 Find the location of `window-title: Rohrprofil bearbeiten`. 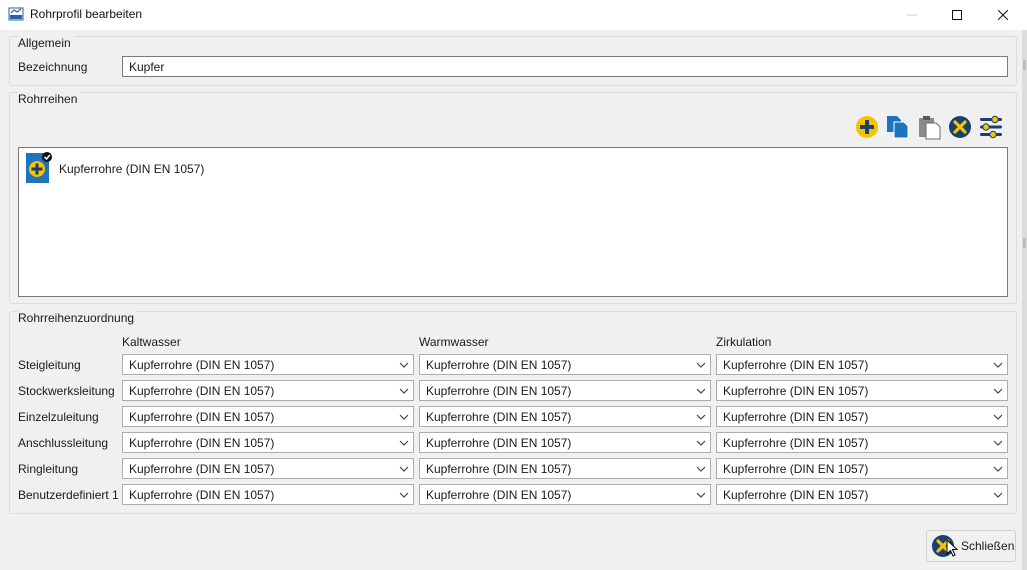

window-title: Rohrprofil bearbeiten is located at coordinates (86, 14).